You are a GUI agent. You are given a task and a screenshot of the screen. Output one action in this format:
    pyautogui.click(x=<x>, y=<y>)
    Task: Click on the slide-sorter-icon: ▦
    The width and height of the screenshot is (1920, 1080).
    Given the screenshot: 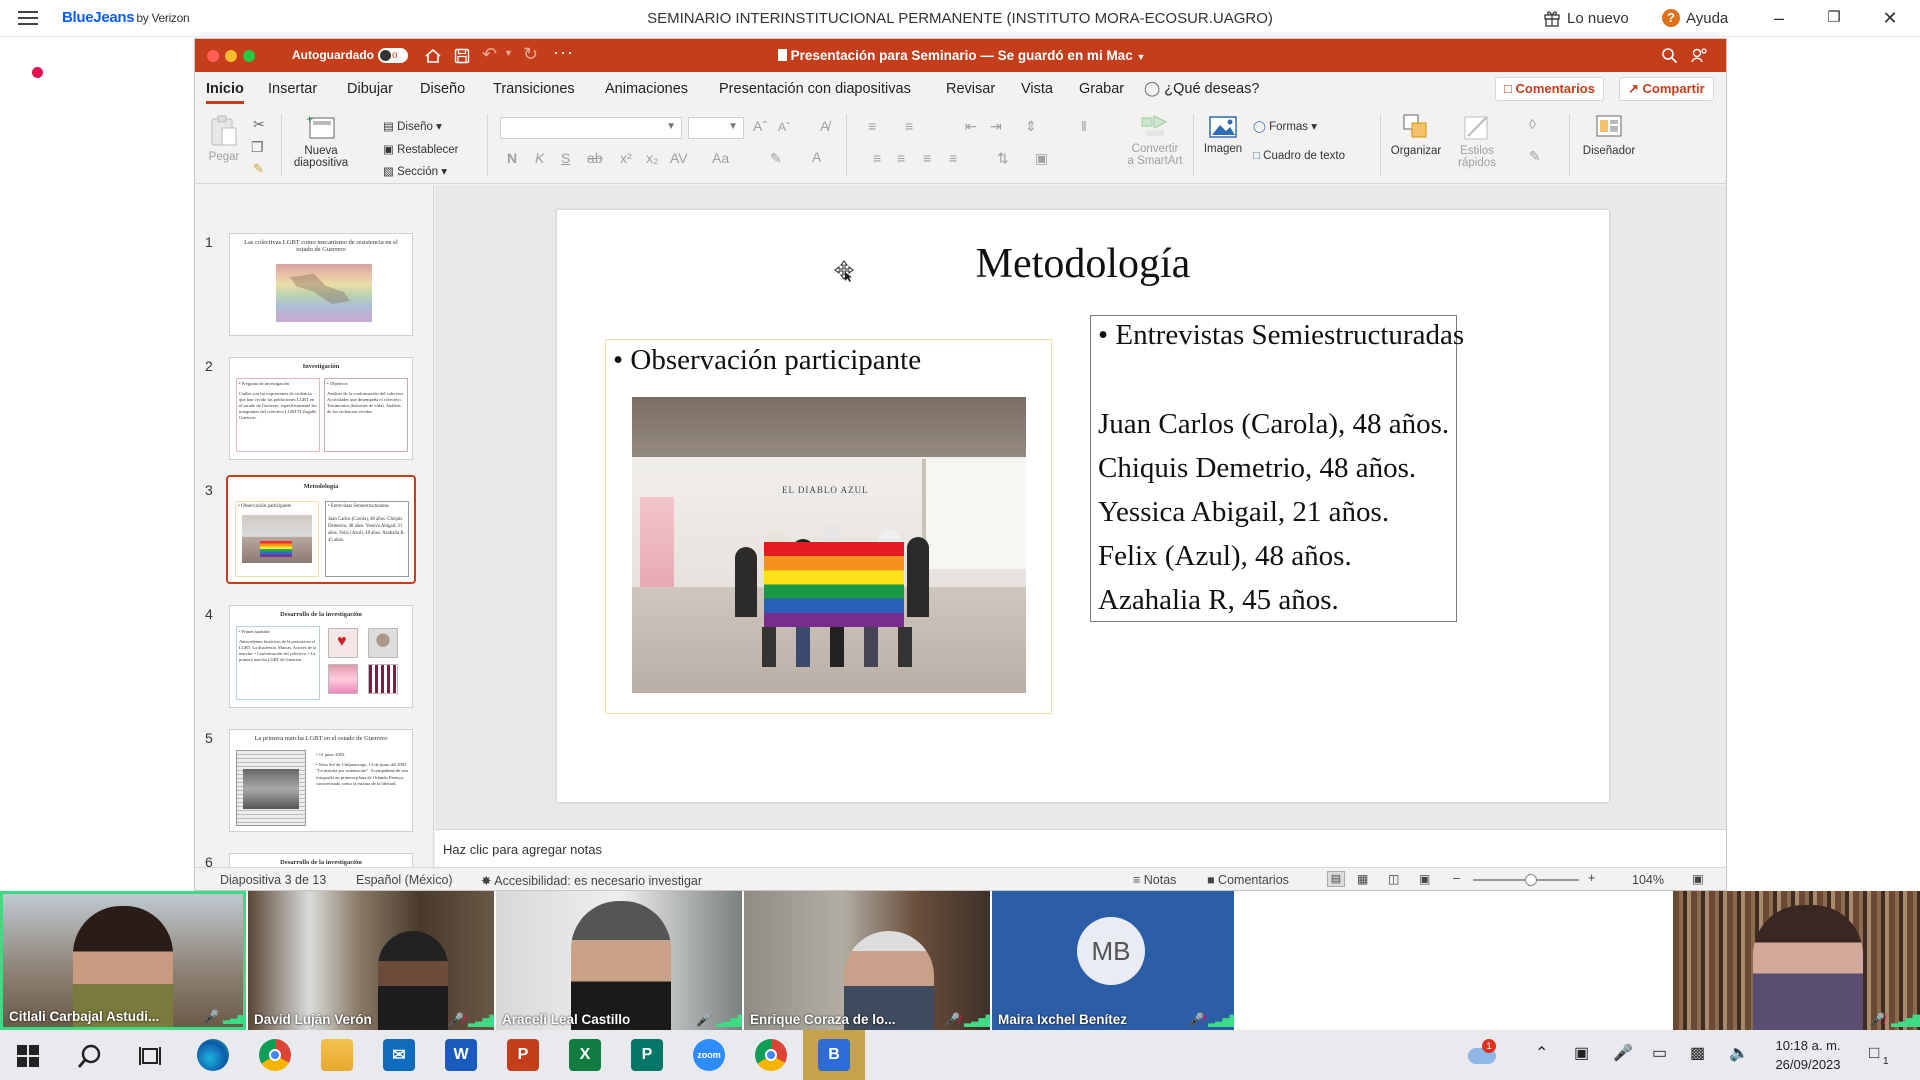 What is the action you would take?
    pyautogui.click(x=1362, y=879)
    